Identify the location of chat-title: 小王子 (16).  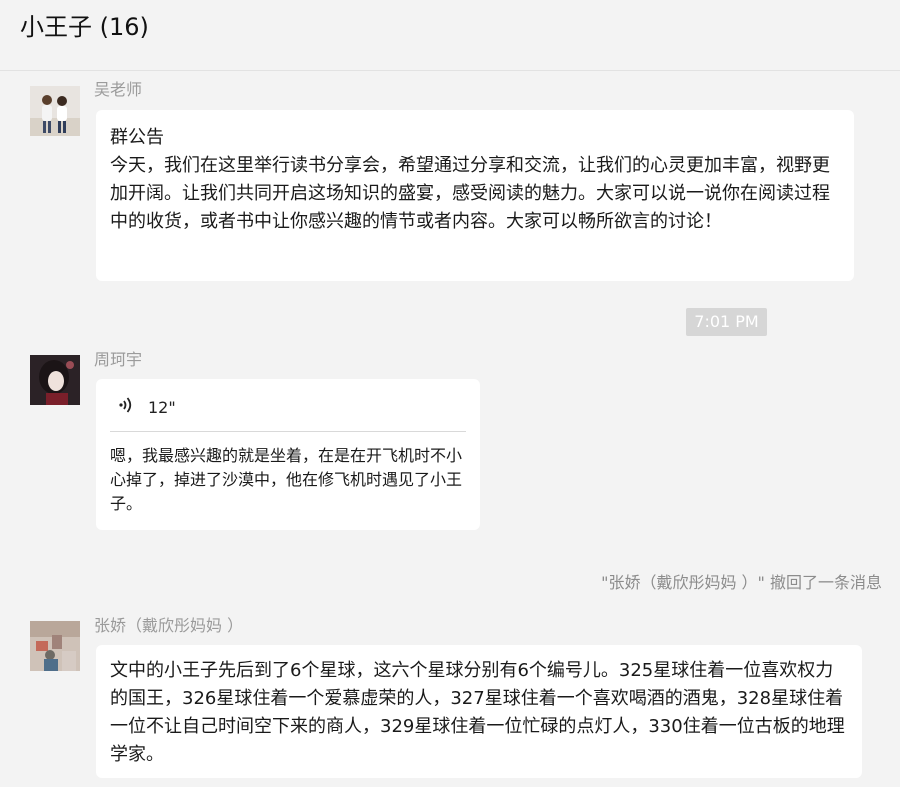
(84, 27).